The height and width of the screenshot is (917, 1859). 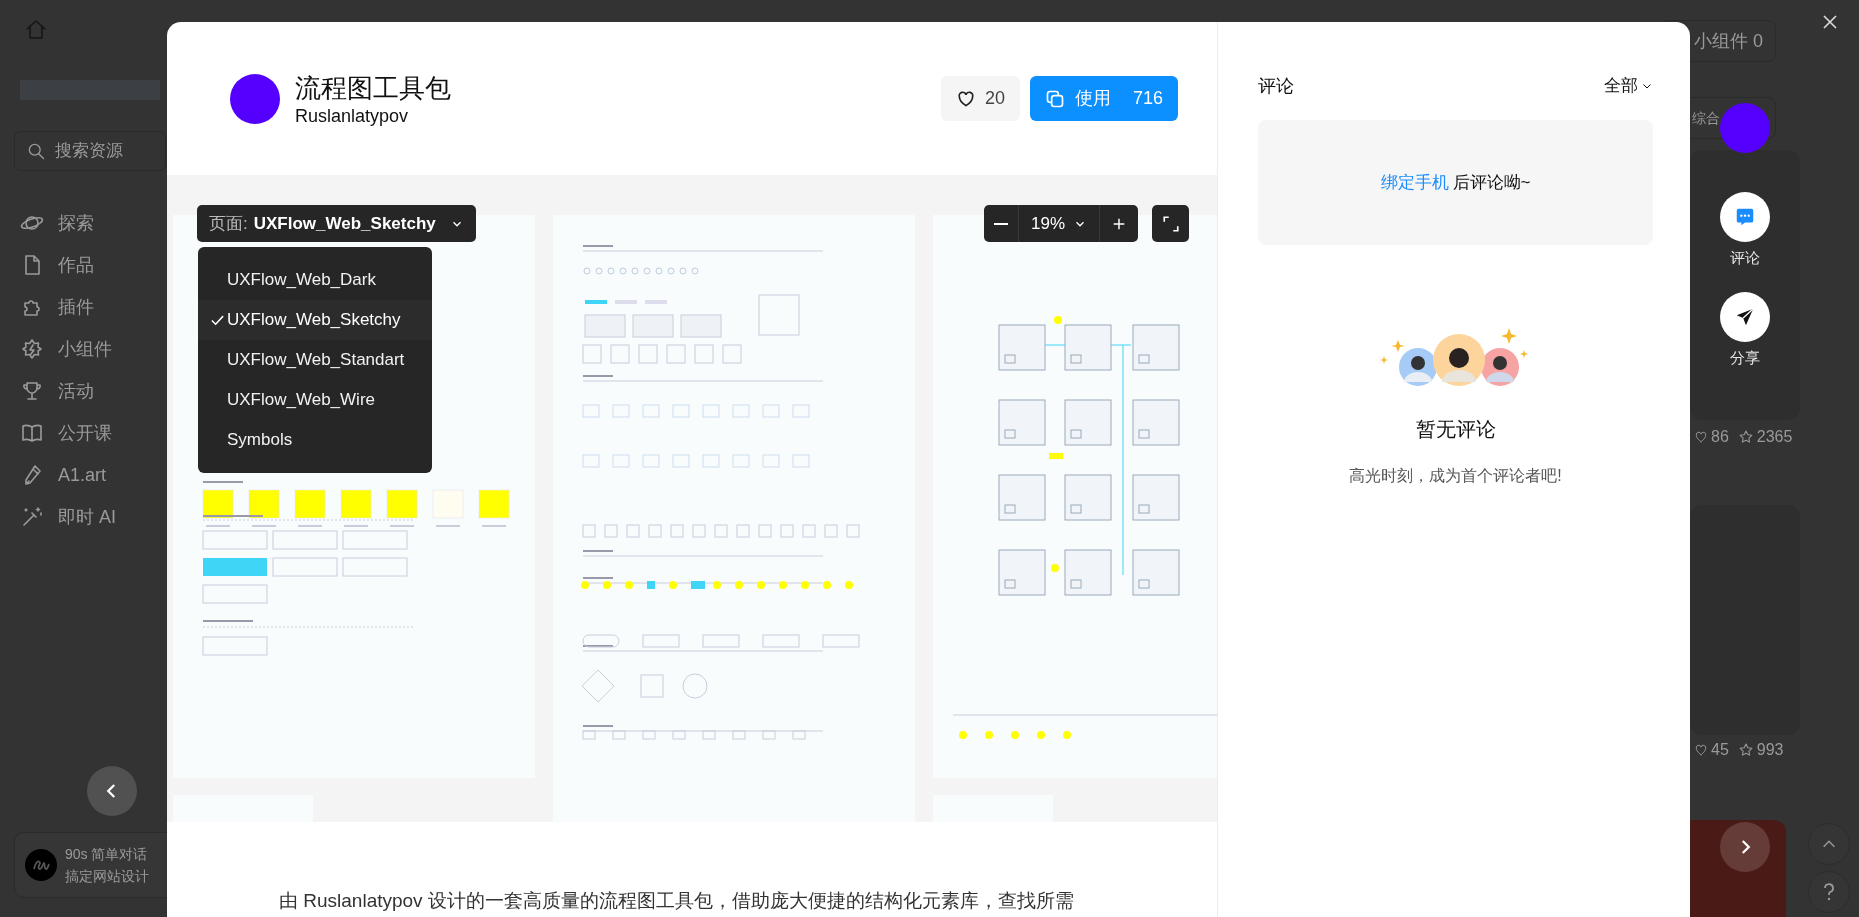 What do you see at coordinates (1770, 750) in the screenshot?
I see `star-count: 993` at bounding box center [1770, 750].